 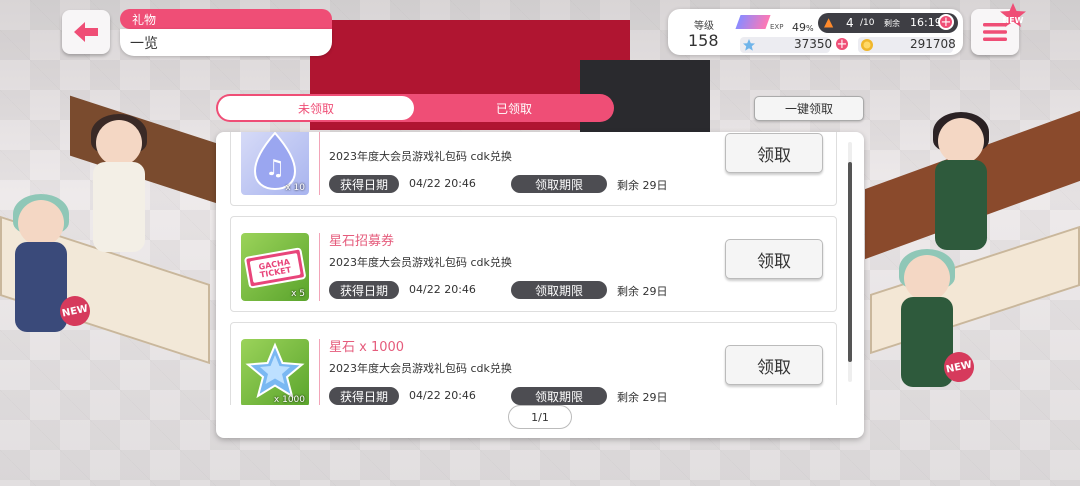 What do you see at coordinates (119, 187) in the screenshot?
I see `character-dark-hair` at bounding box center [119, 187].